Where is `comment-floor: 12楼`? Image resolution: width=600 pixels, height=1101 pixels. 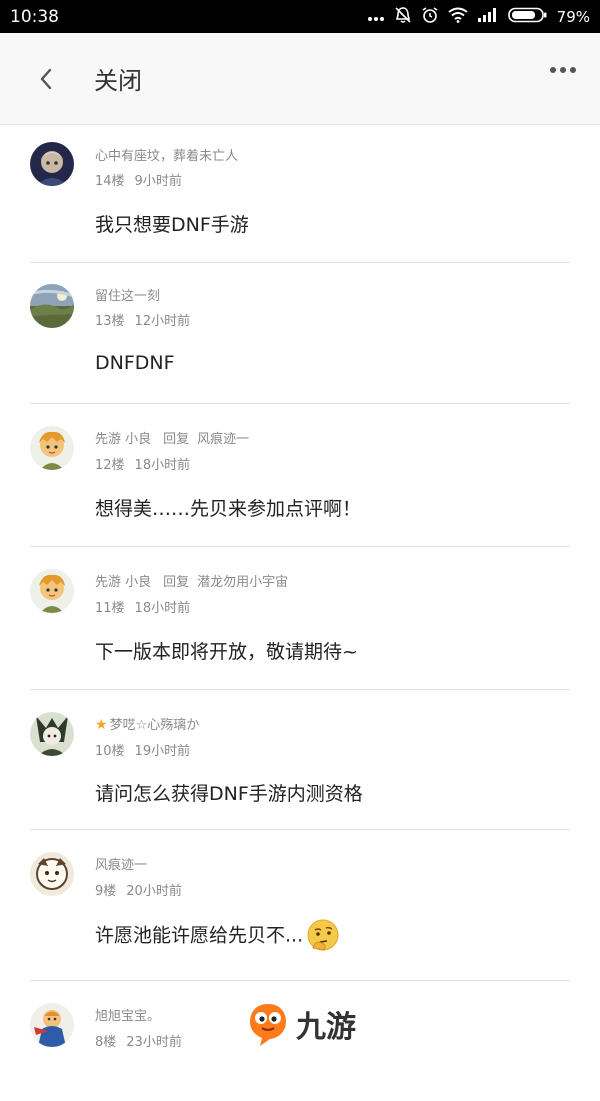
comment-floor: 12楼 is located at coordinates (110, 465).